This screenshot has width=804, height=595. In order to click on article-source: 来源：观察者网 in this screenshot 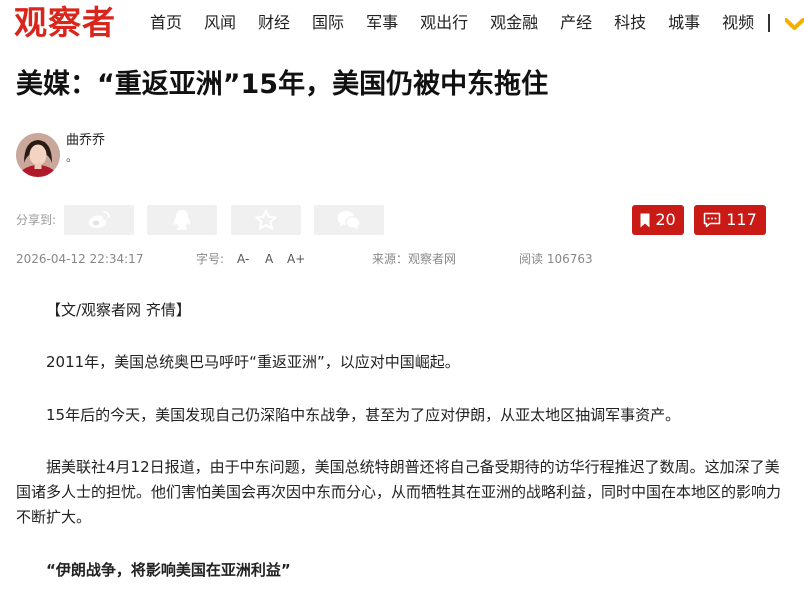, I will do `click(414, 259)`.